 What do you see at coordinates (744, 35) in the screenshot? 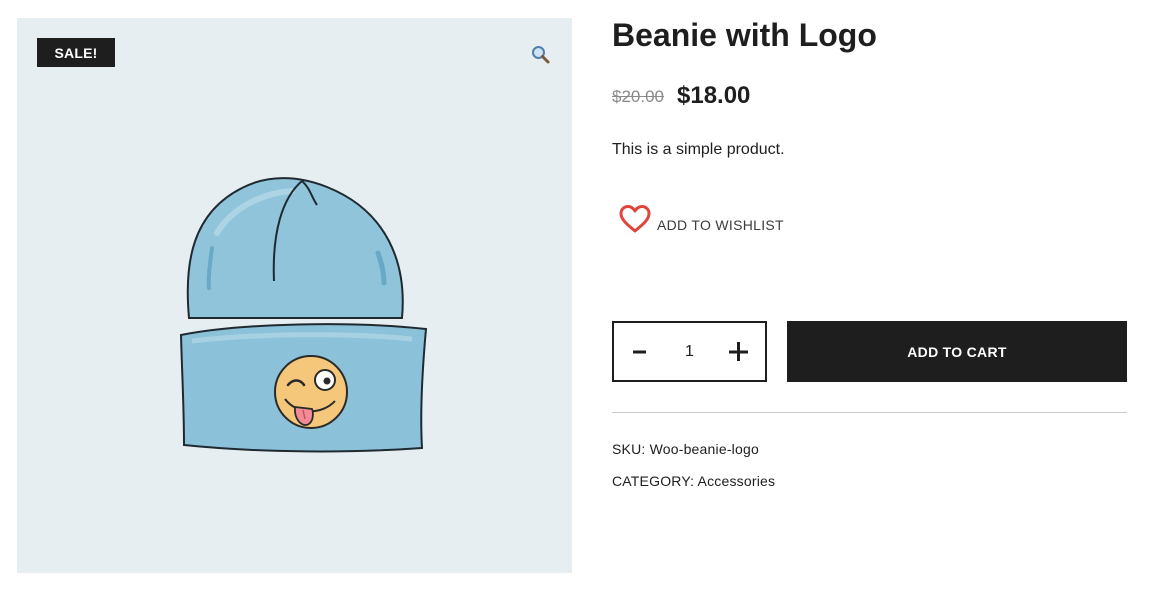
I see `product-title: Beanie with Logo` at bounding box center [744, 35].